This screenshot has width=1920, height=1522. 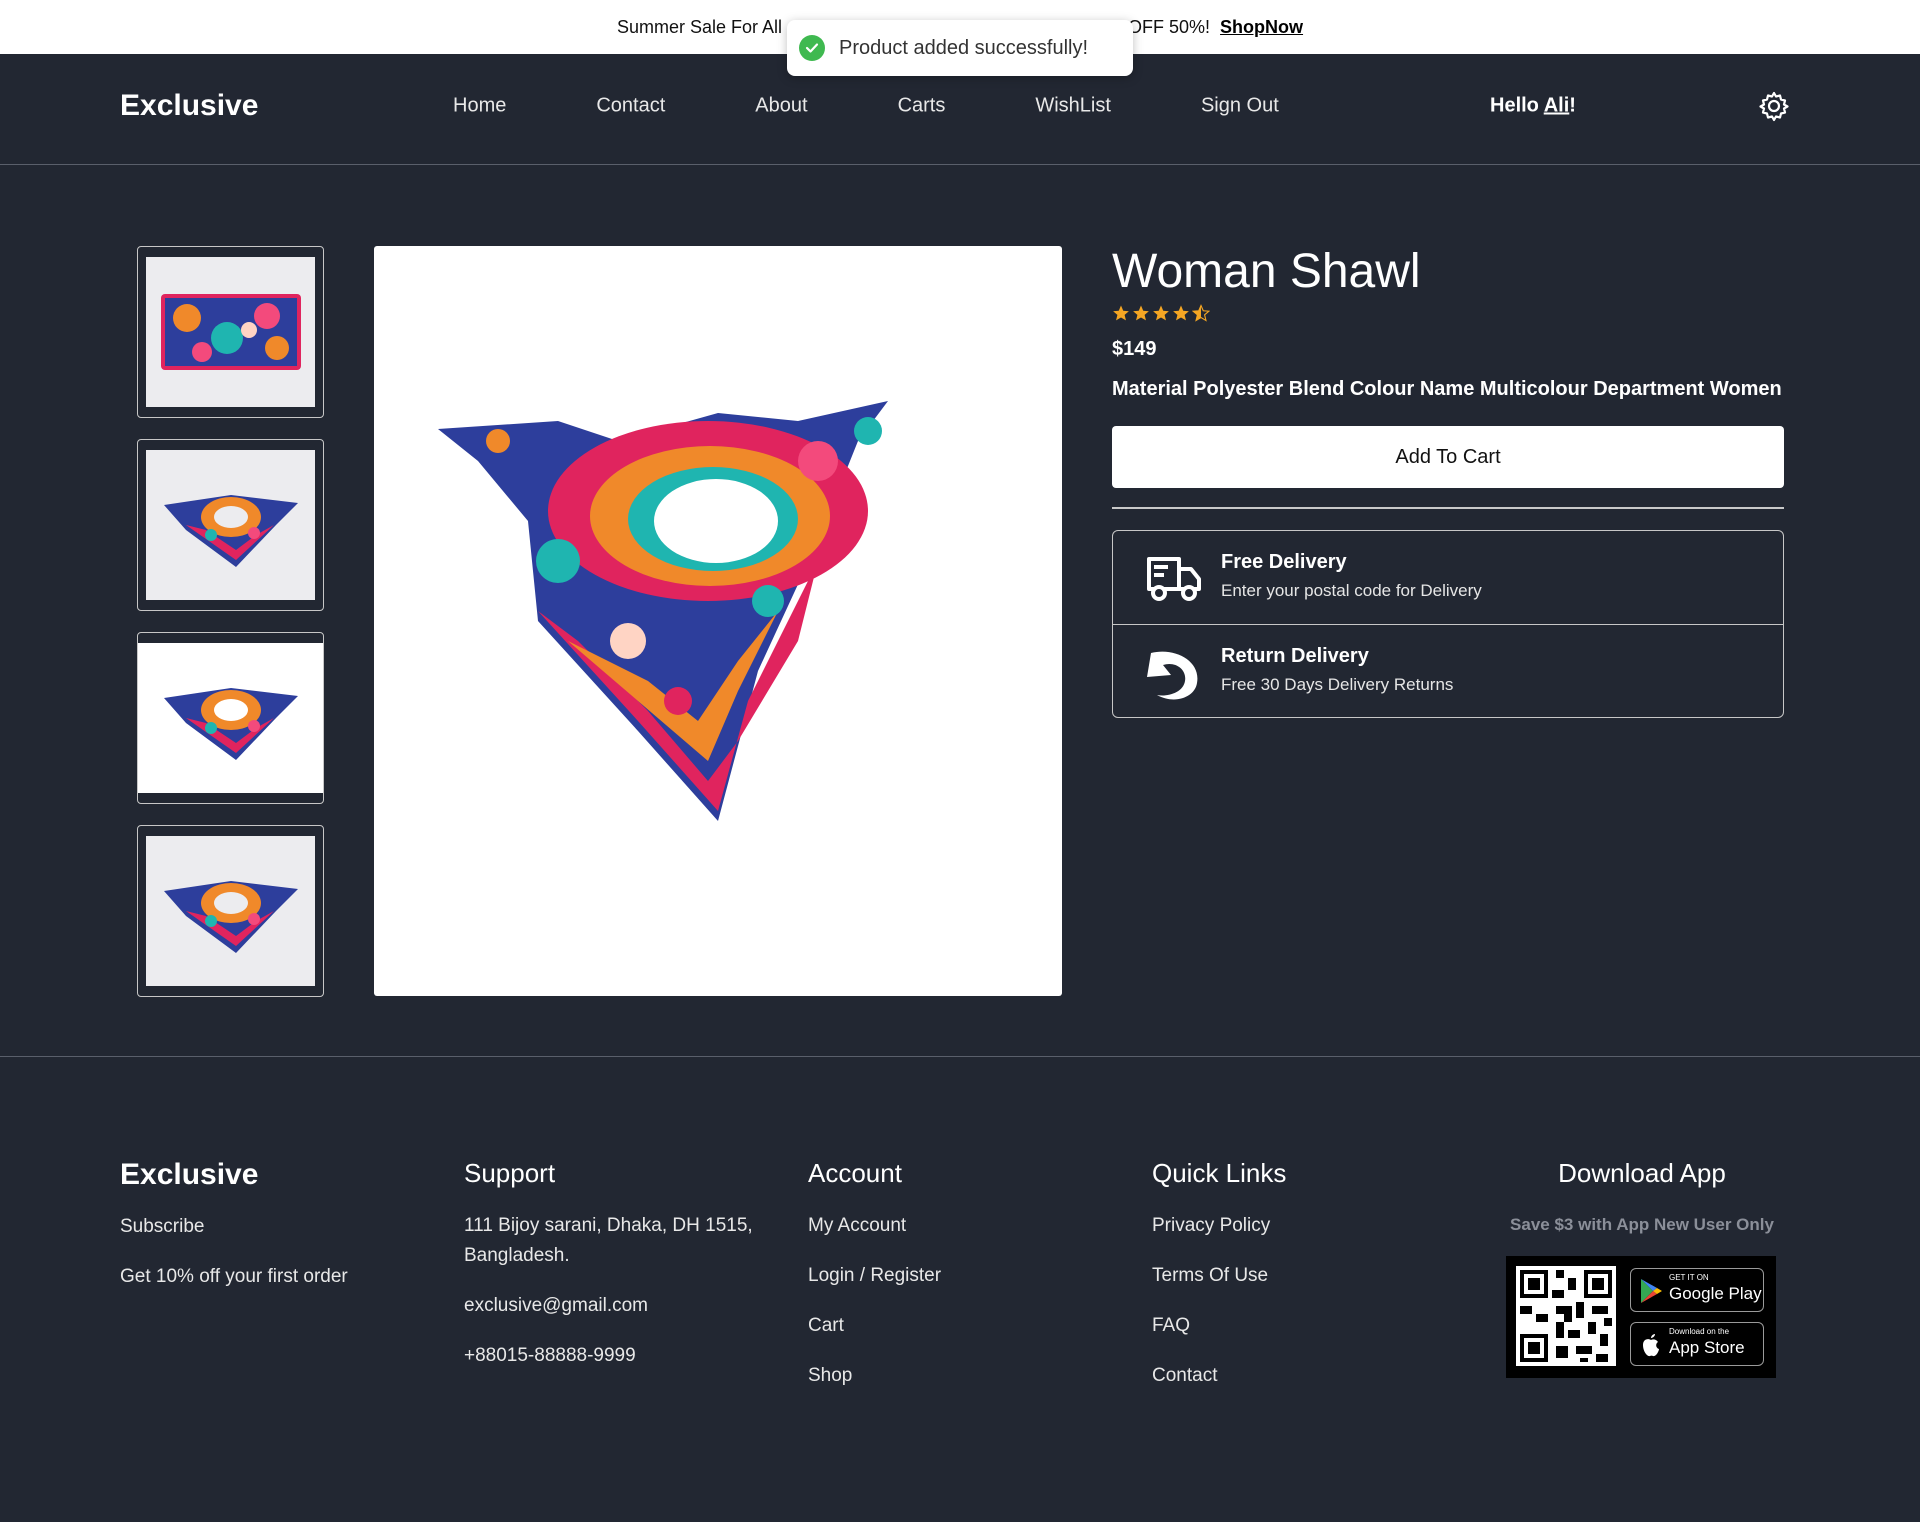 I want to click on footer-link-shop: Shop, so click(x=874, y=1376).